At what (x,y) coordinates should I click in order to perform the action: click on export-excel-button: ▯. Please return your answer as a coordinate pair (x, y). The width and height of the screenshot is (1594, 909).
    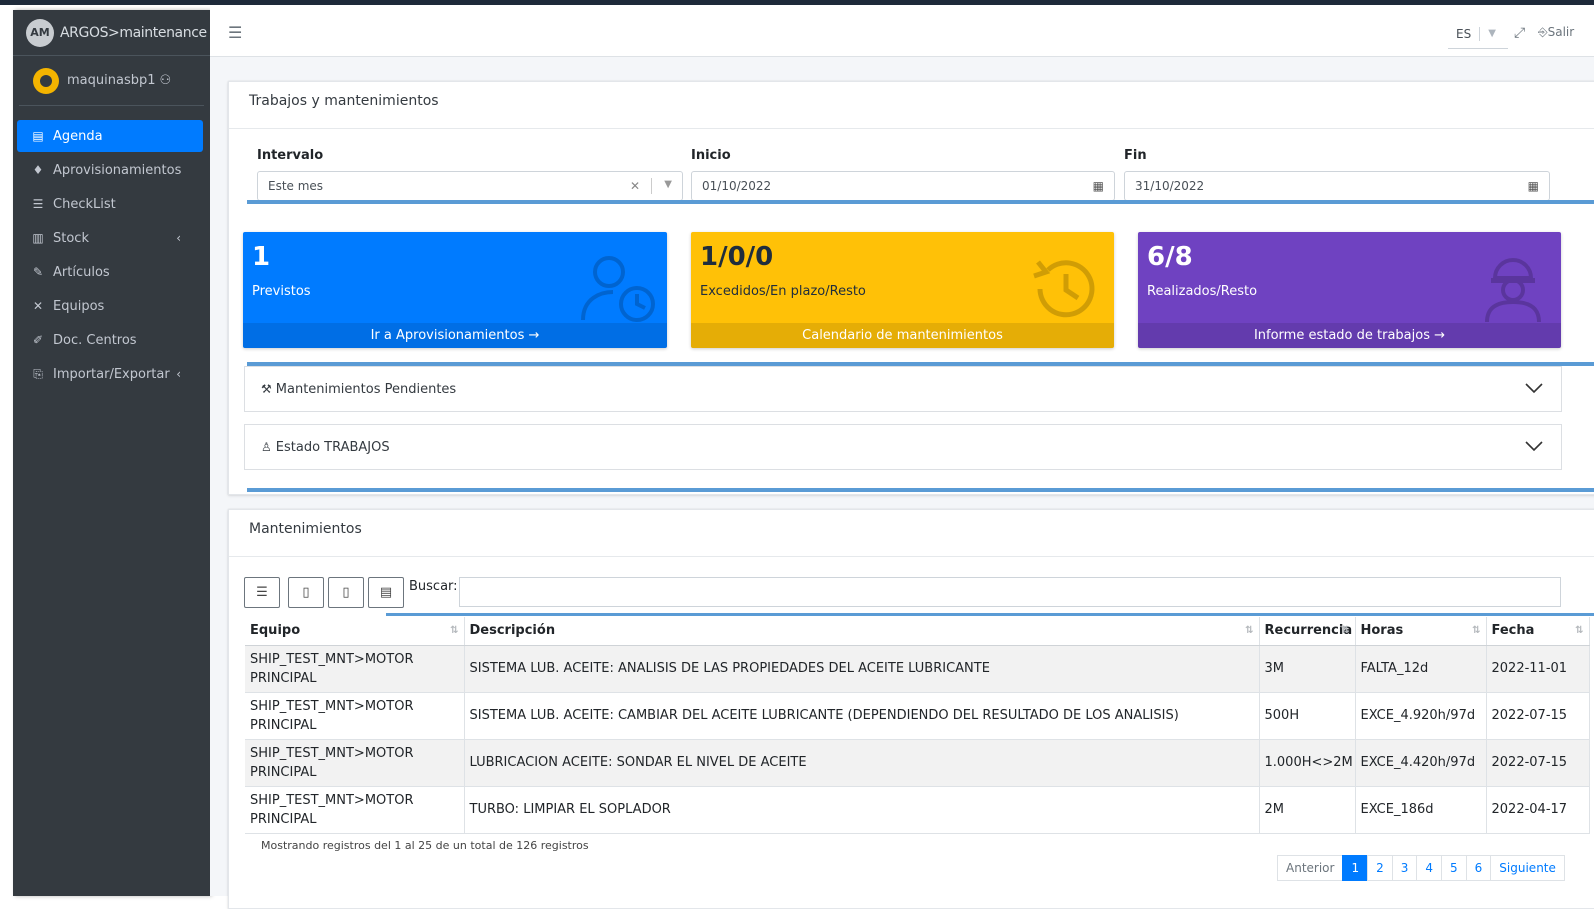
    Looking at the image, I should click on (306, 592).